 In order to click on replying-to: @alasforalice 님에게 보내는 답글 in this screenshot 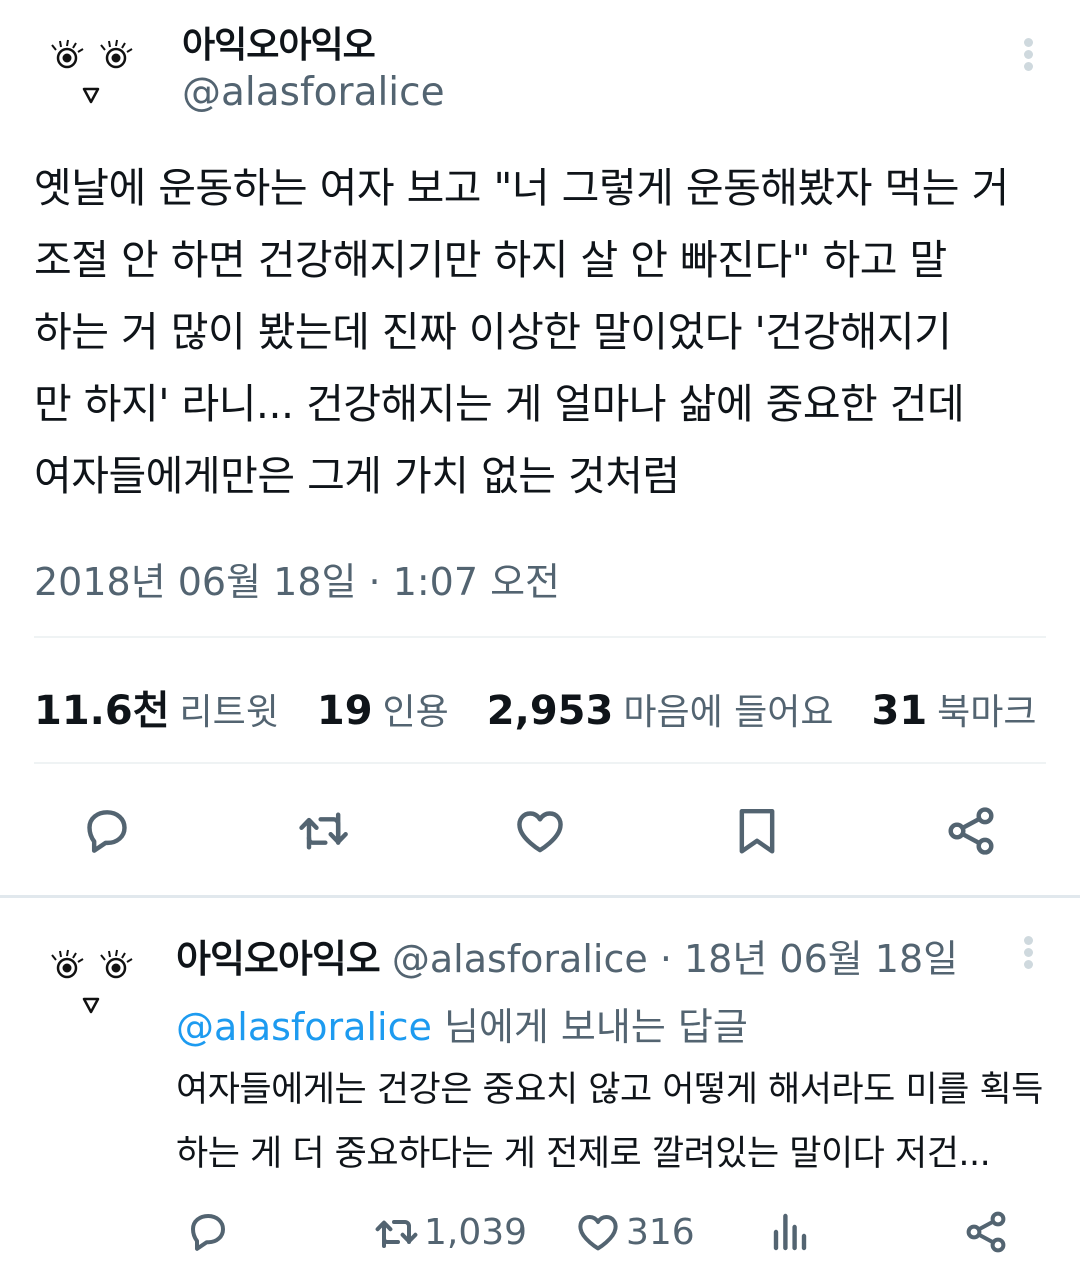, I will do `click(462, 1023)`.